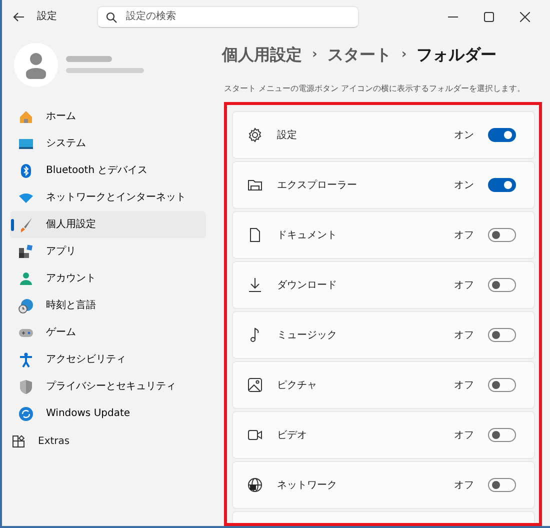 This screenshot has width=550, height=528. Describe the element at coordinates (26, 170) in the screenshot. I see `bluetooth-icon` at that location.